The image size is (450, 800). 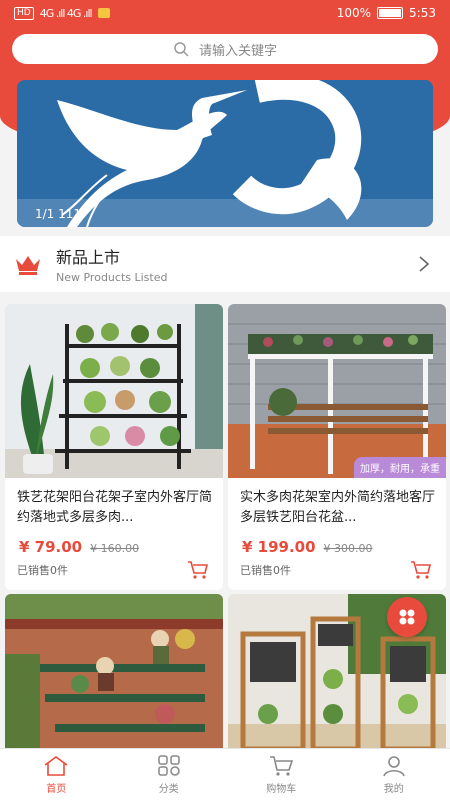 I want to click on bottom-tab-bar: 首页 分类 购物车 我的, so click(x=225, y=774).